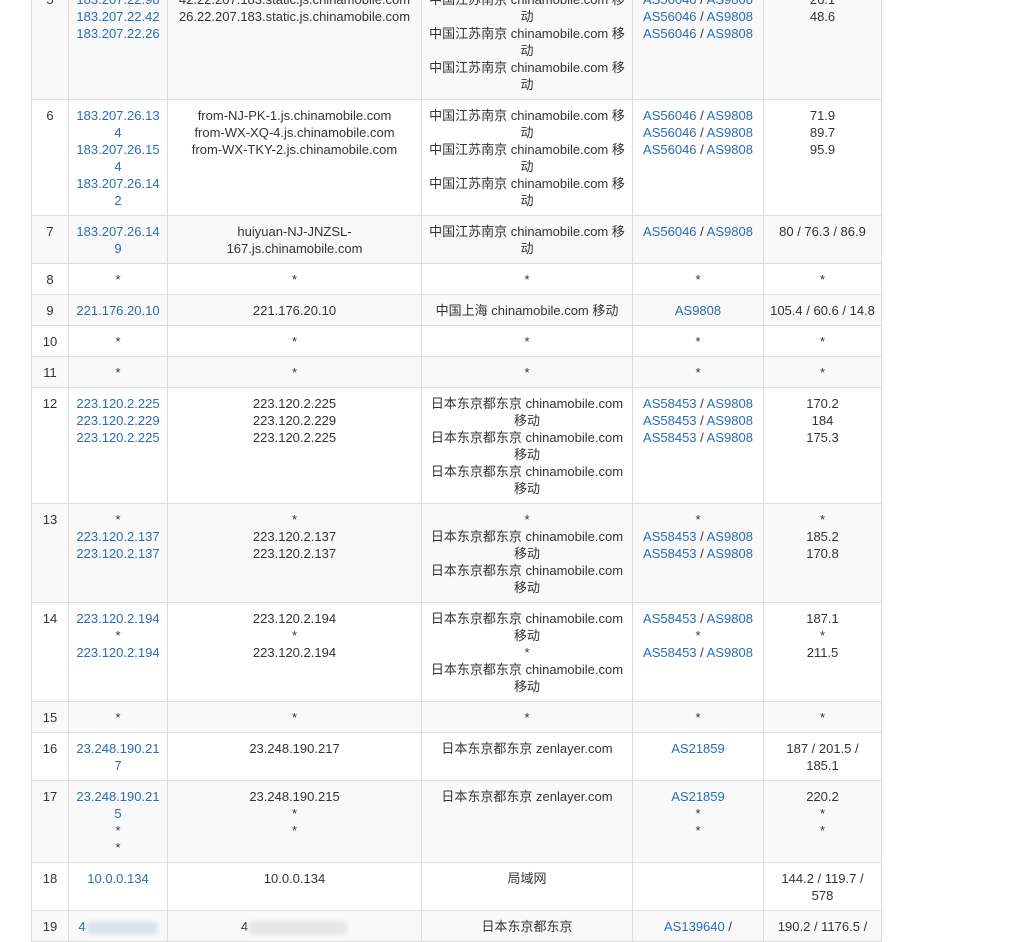  What do you see at coordinates (118, 717) in the screenshot?
I see `ip-cell: *` at bounding box center [118, 717].